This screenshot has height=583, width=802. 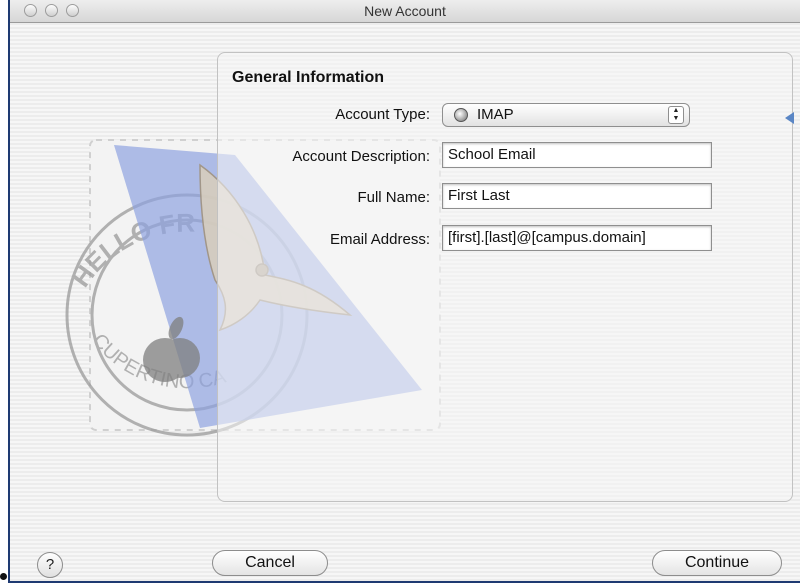 I want to click on help-button: ?, so click(x=50, y=565).